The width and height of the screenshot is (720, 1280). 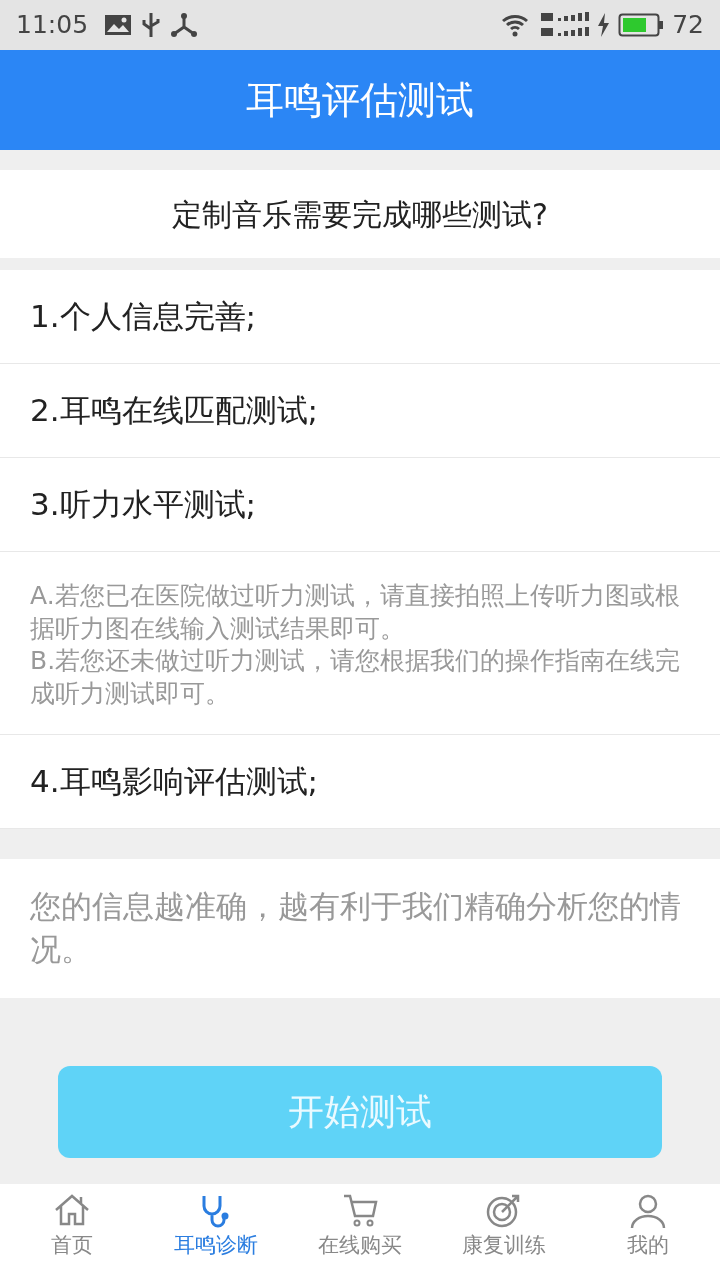 I want to click on info-text: 您的信息越准确，越有利于我们精确分析您的情况。, so click(x=355, y=928).